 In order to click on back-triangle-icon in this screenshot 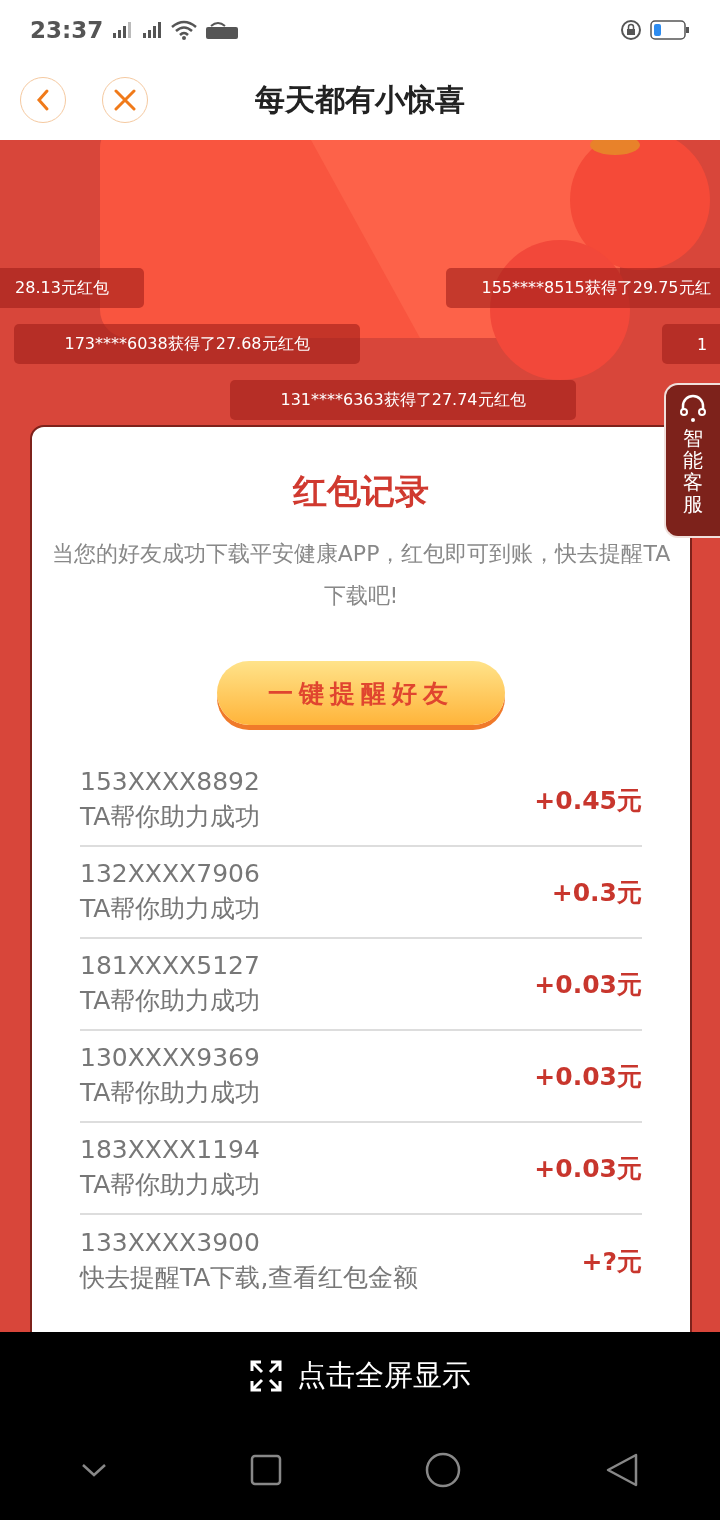, I will do `click(621, 1470)`.